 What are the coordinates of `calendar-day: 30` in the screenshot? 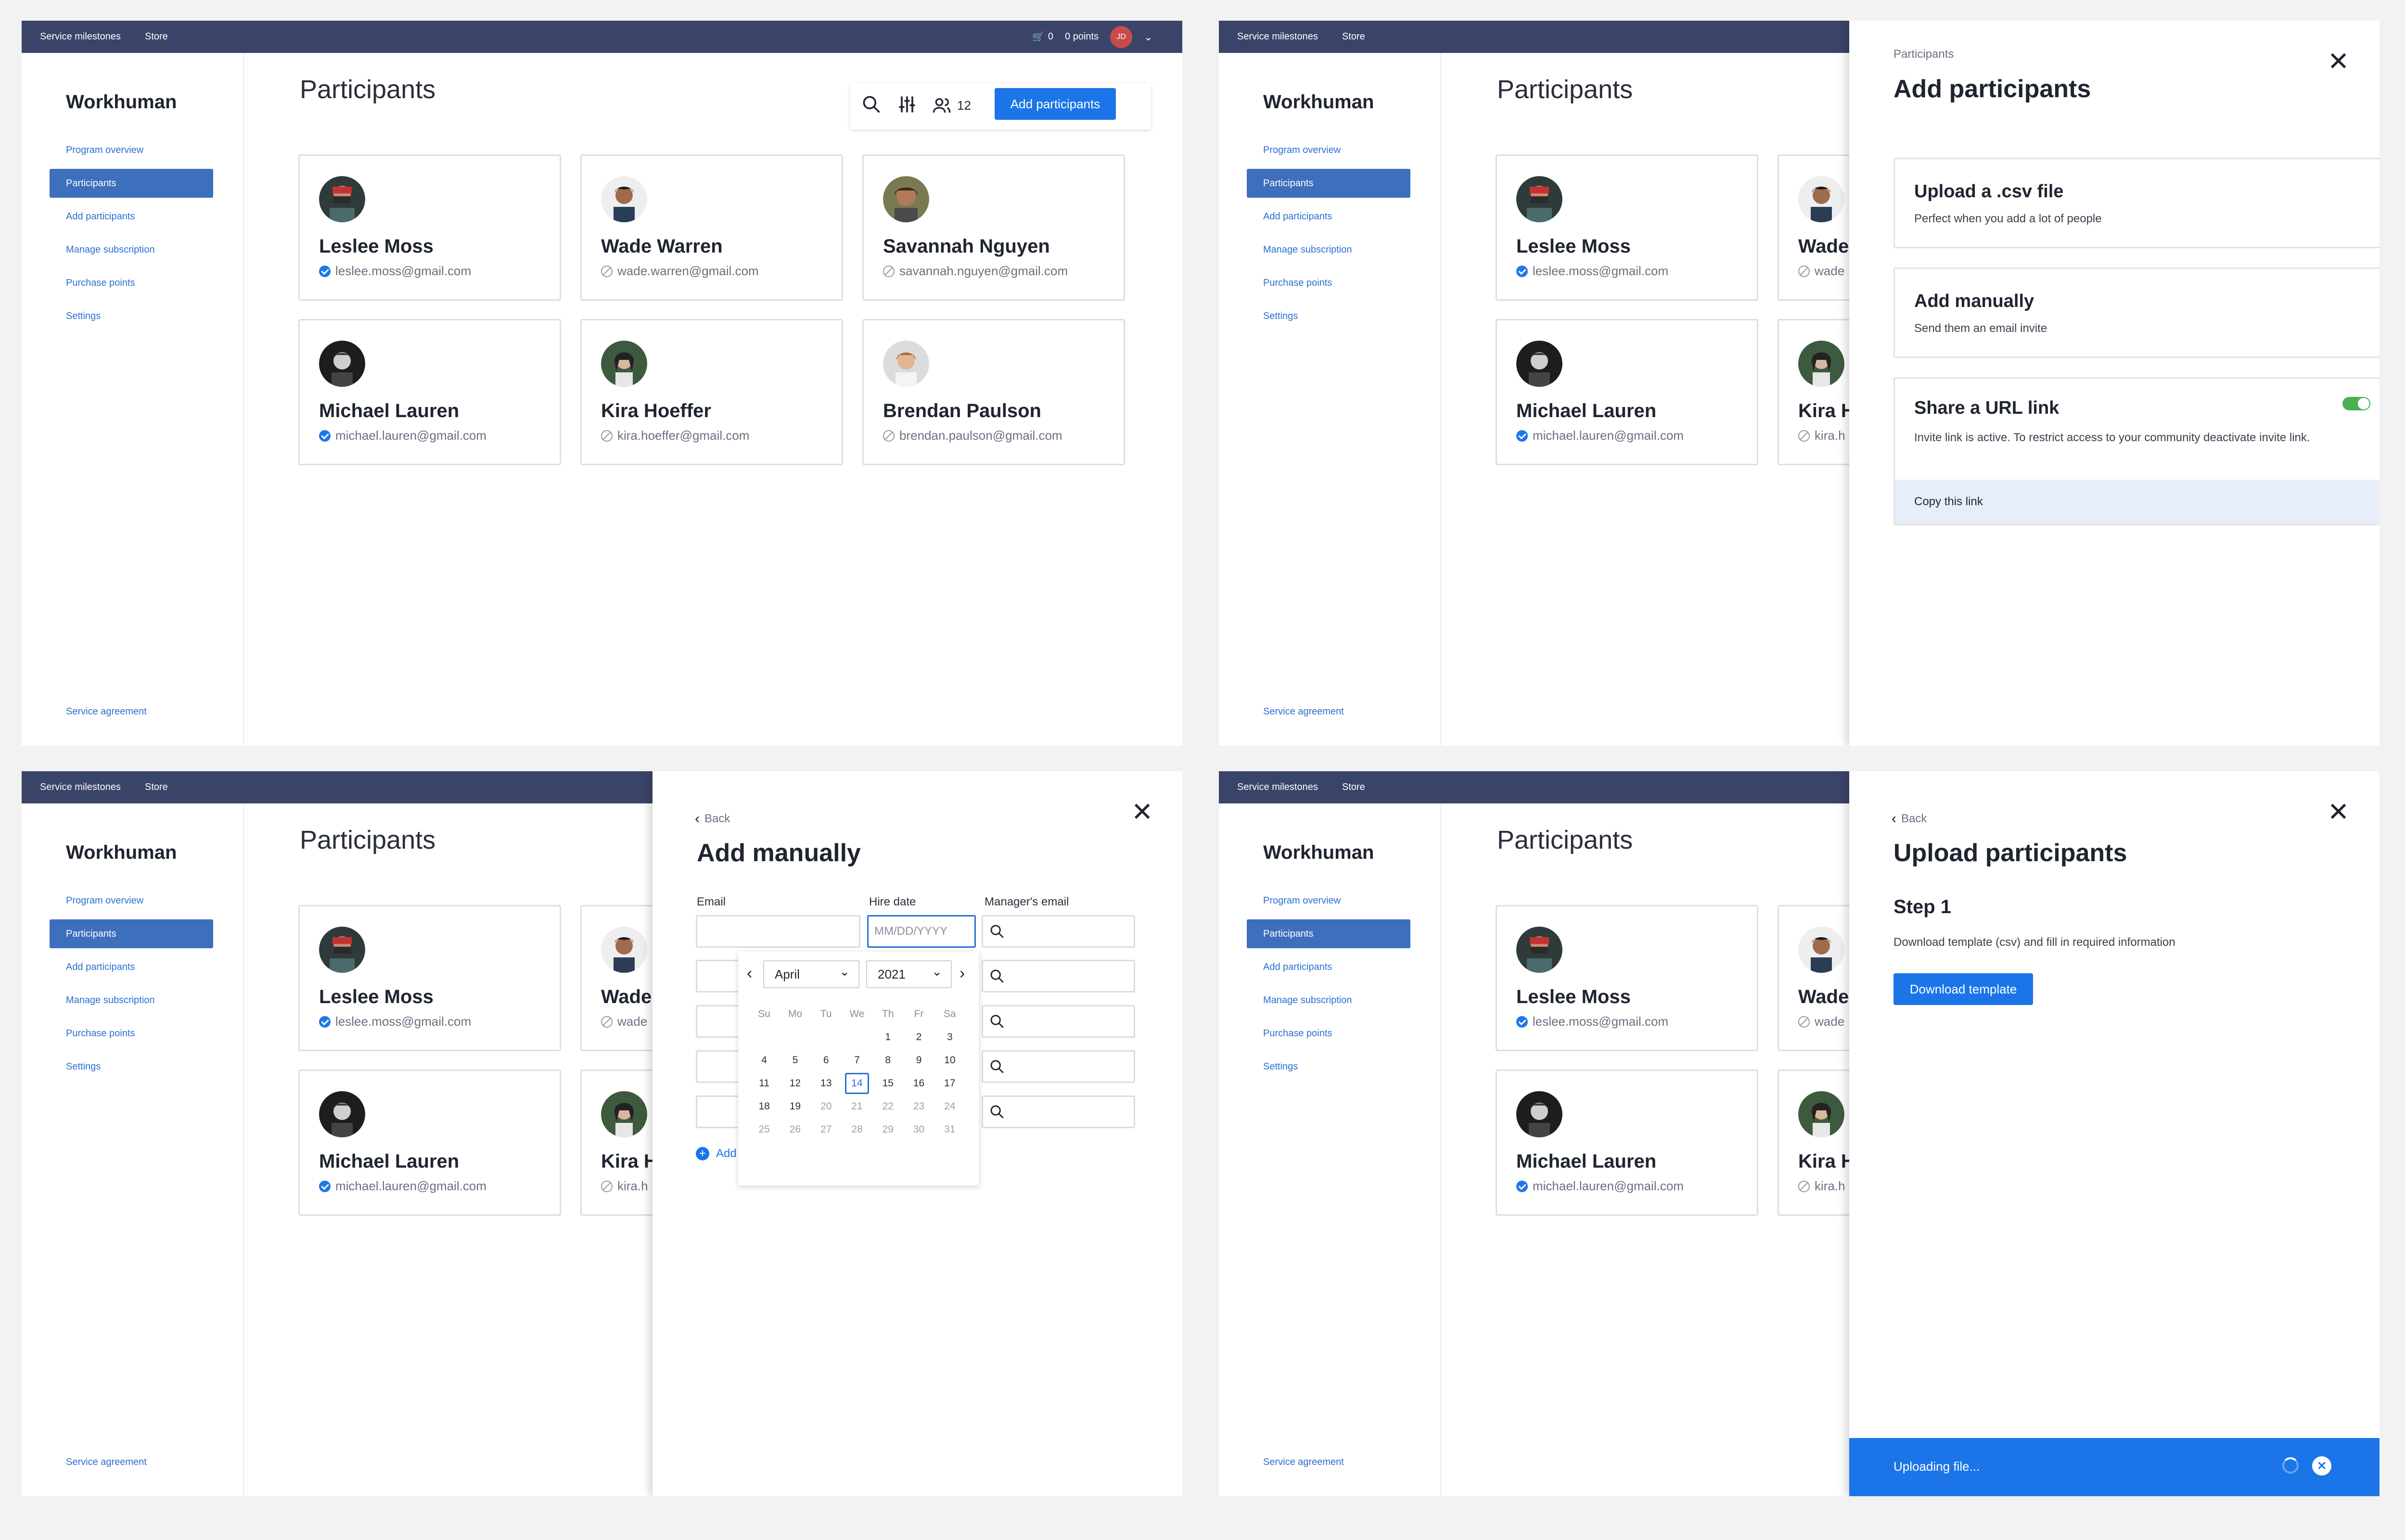 It's located at (918, 1129).